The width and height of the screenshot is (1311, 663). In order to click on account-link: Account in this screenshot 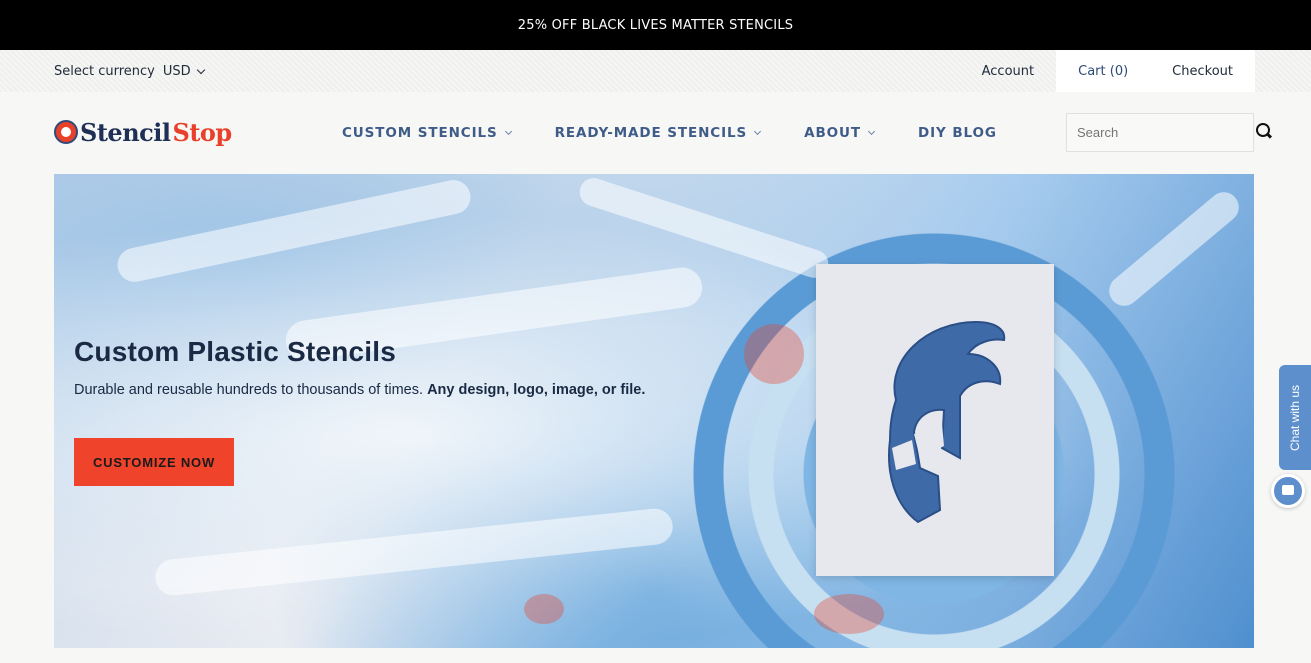, I will do `click(1008, 71)`.